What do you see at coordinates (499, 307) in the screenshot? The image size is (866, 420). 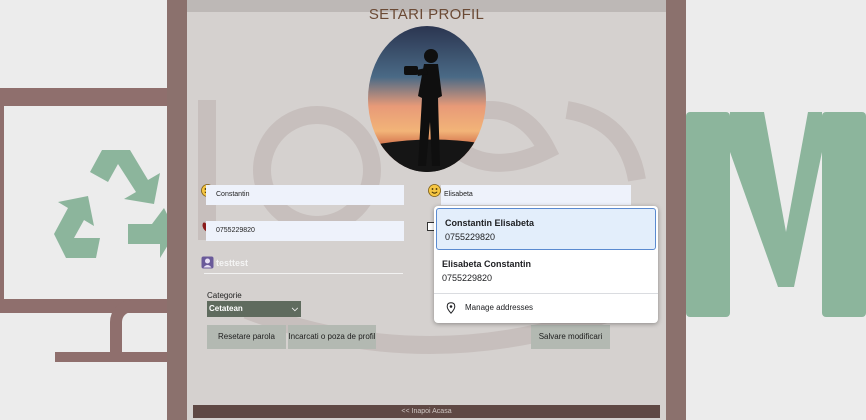 I see `manage-addresses-link: Manage addresses` at bounding box center [499, 307].